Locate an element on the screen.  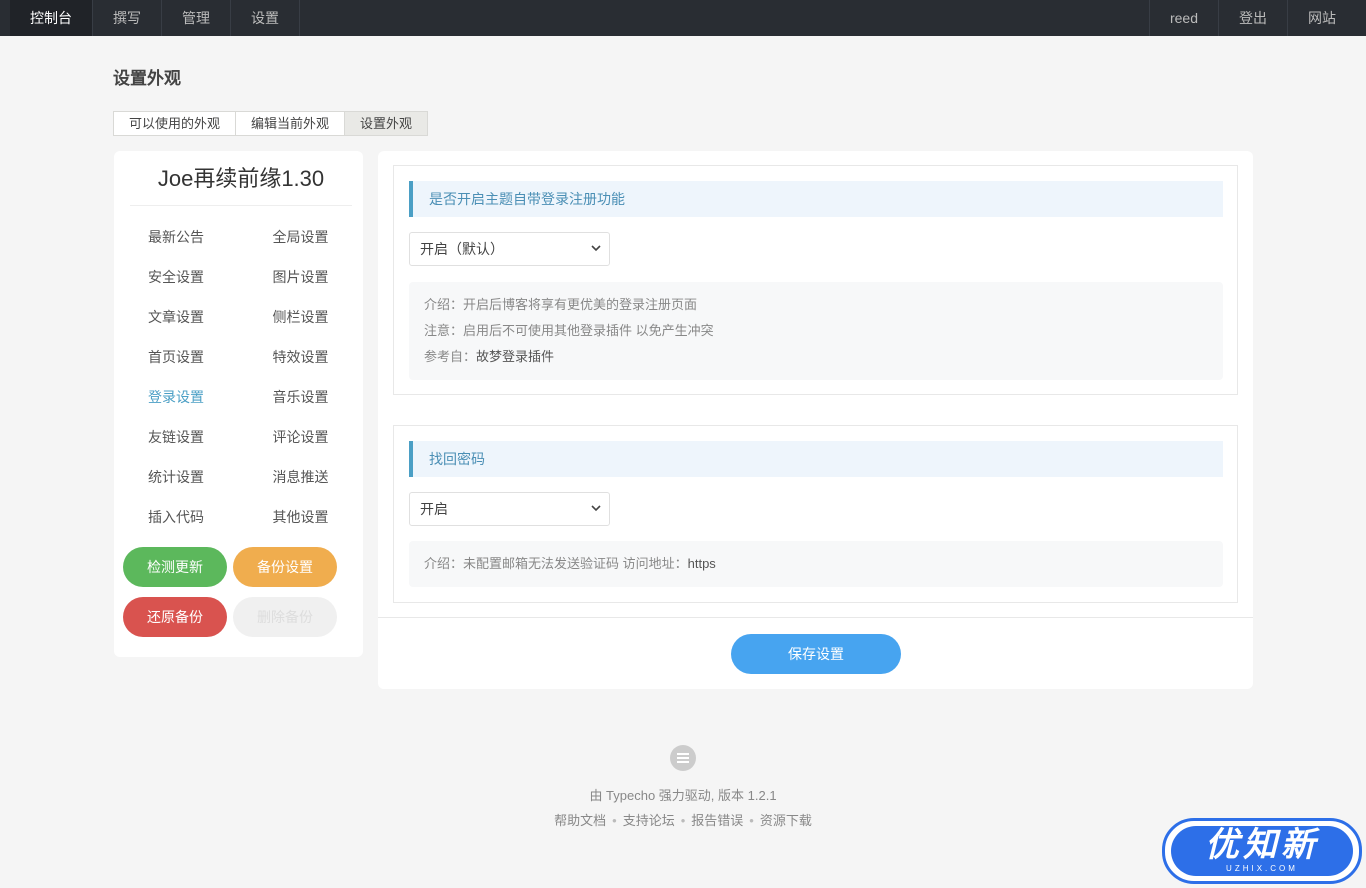
note-ref-prefix: 参考自： is located at coordinates (450, 356).